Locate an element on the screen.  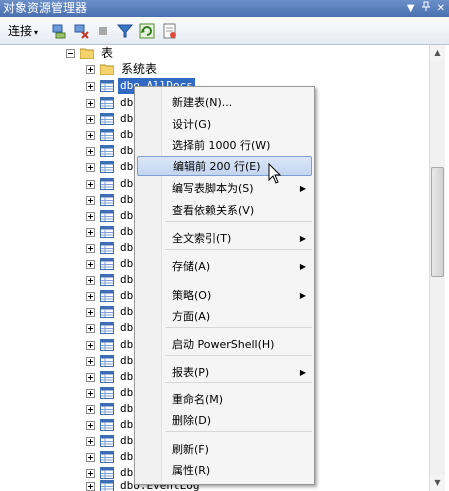
menu-item-reports: 报表(P) ▶ is located at coordinates (224, 373).